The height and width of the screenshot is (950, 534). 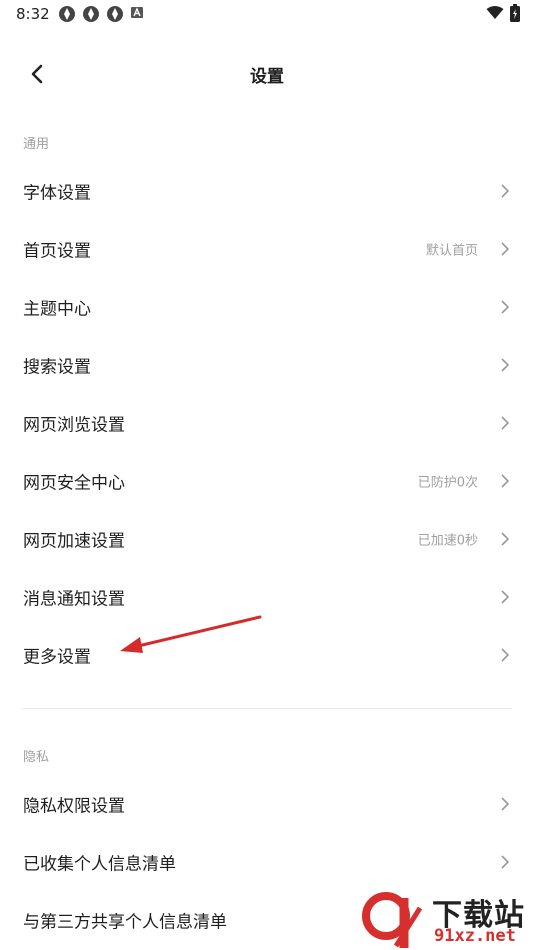 What do you see at coordinates (74, 483) in the screenshot?
I see `settings-item-label: 网页安全中心` at bounding box center [74, 483].